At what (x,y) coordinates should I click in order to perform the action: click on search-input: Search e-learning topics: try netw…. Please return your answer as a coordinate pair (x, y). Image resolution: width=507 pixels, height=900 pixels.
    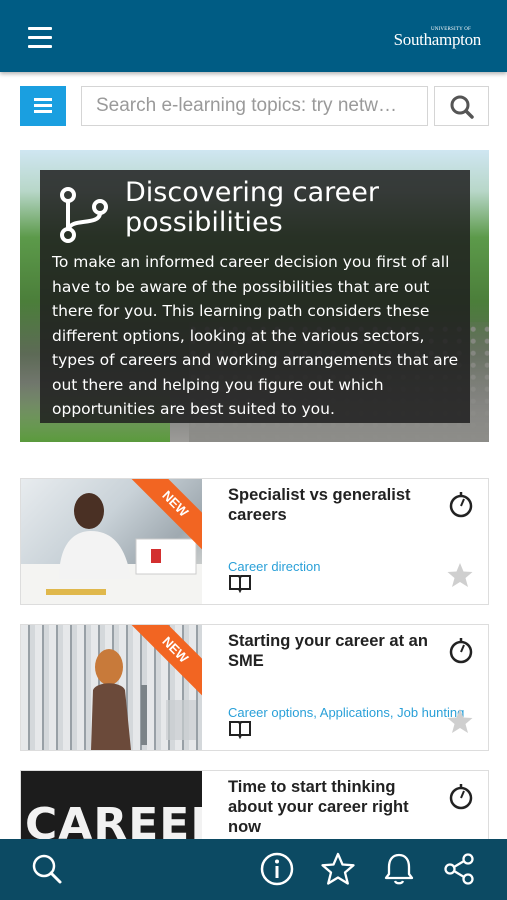
    Looking at the image, I should click on (254, 106).